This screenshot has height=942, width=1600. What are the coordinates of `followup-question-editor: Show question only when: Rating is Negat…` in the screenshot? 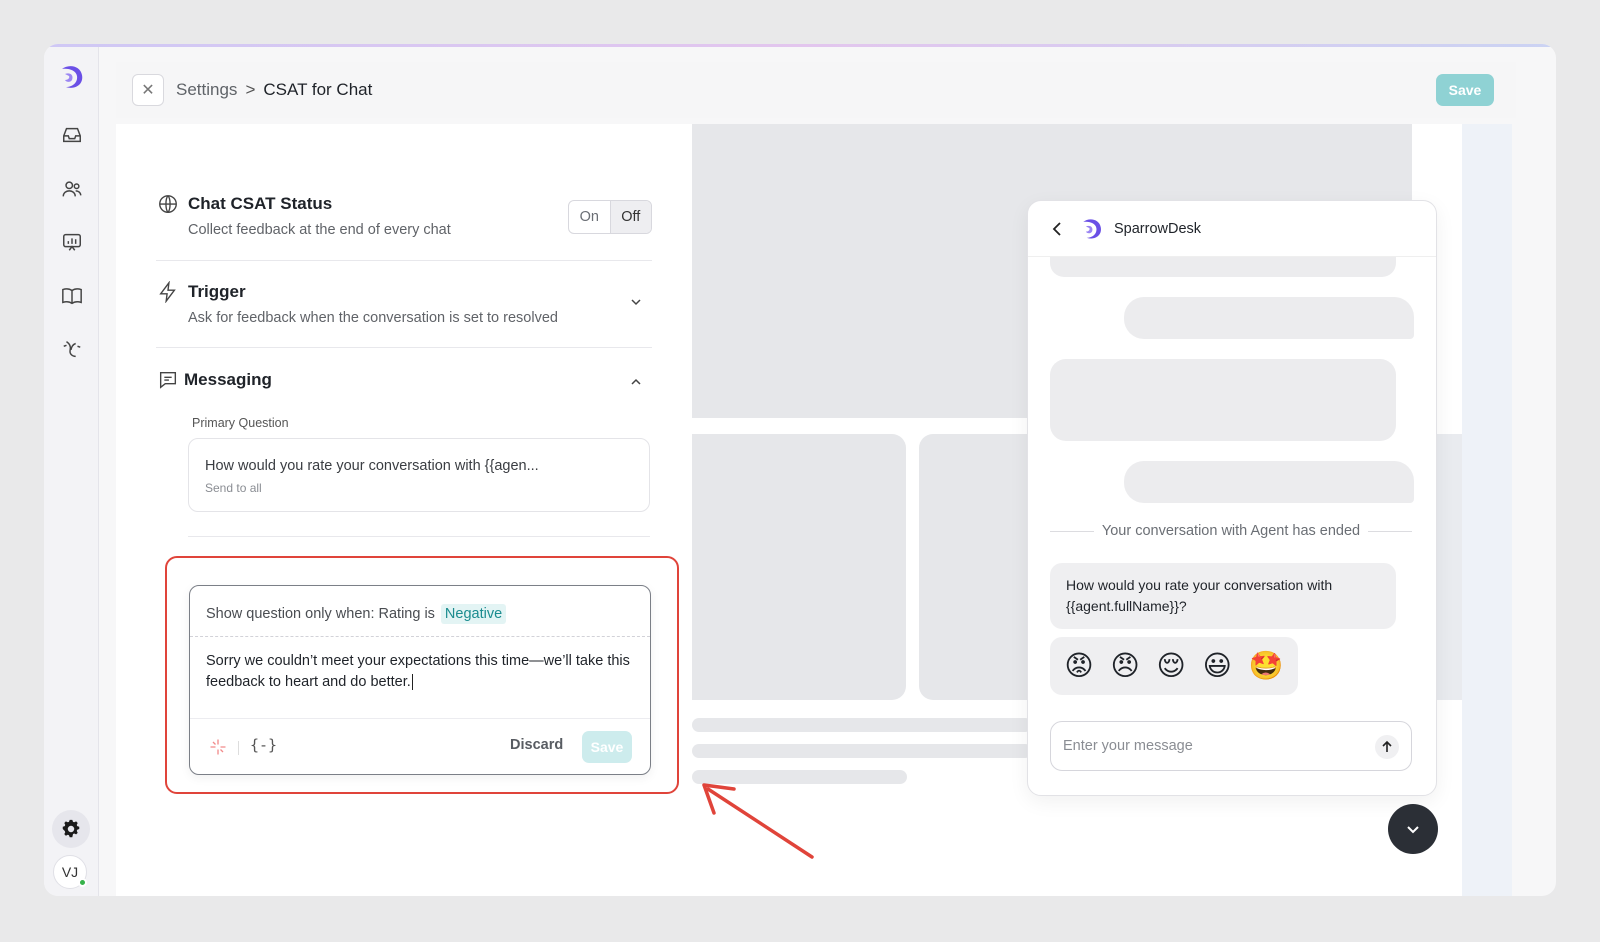 It's located at (420, 680).